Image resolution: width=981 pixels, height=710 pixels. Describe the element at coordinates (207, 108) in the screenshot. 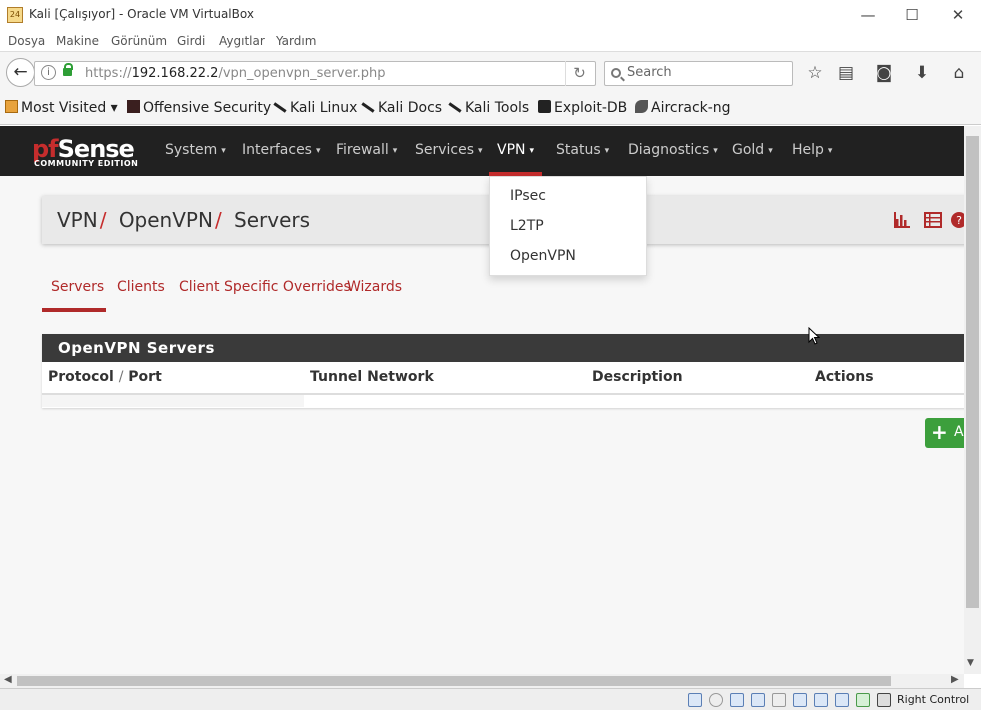

I see `bookmark-label: Offensive Security` at that location.